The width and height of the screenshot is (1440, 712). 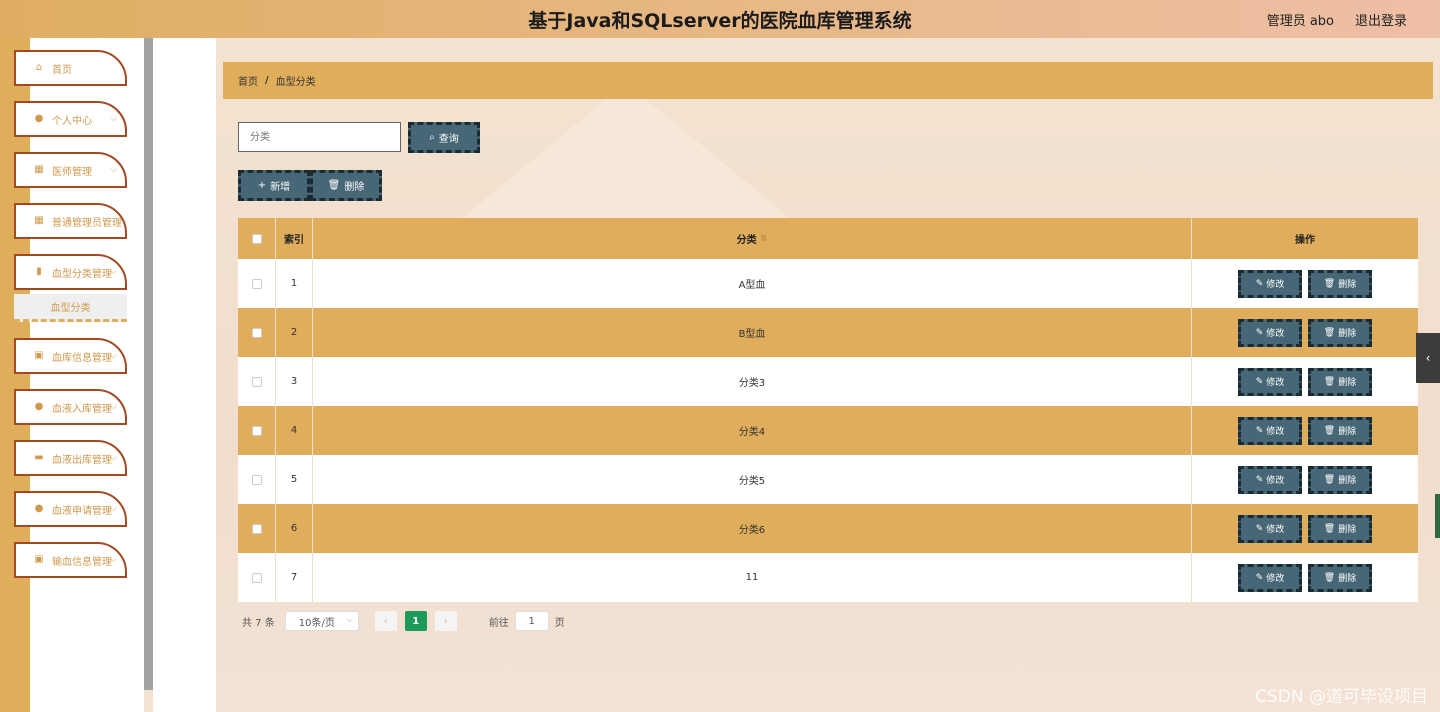 What do you see at coordinates (444, 137) in the screenshot?
I see `query-button: ⌕ 查询` at bounding box center [444, 137].